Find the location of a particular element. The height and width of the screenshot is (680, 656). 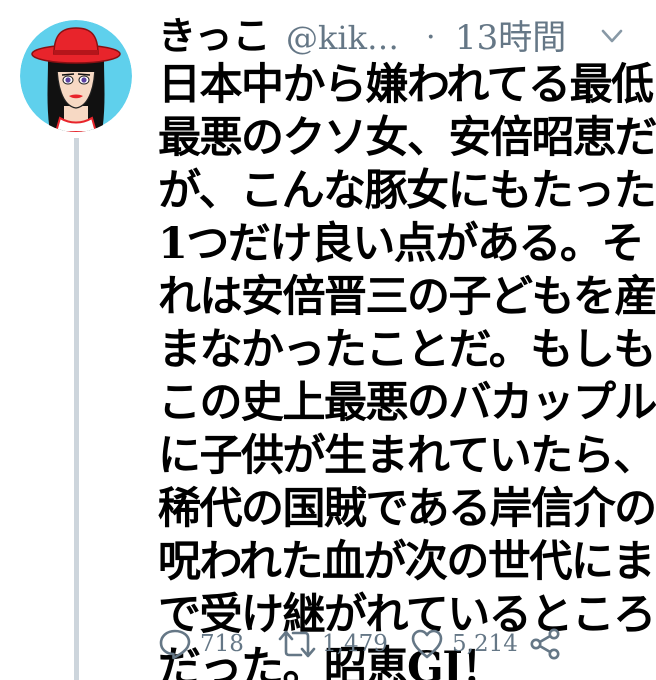

retweet-icon is located at coordinates (297, 644).